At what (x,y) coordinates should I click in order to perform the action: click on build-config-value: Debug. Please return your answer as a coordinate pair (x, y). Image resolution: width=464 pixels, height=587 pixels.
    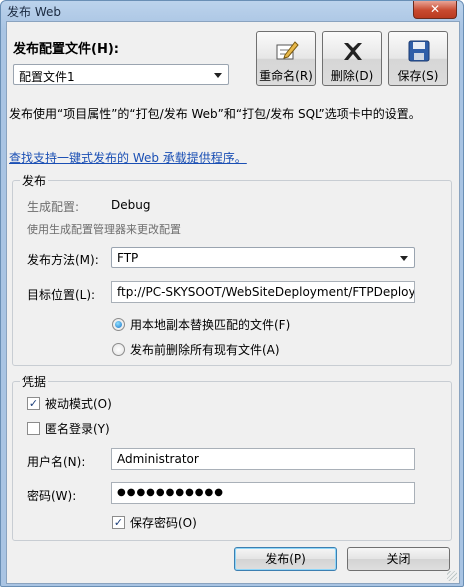
    Looking at the image, I should click on (131, 205).